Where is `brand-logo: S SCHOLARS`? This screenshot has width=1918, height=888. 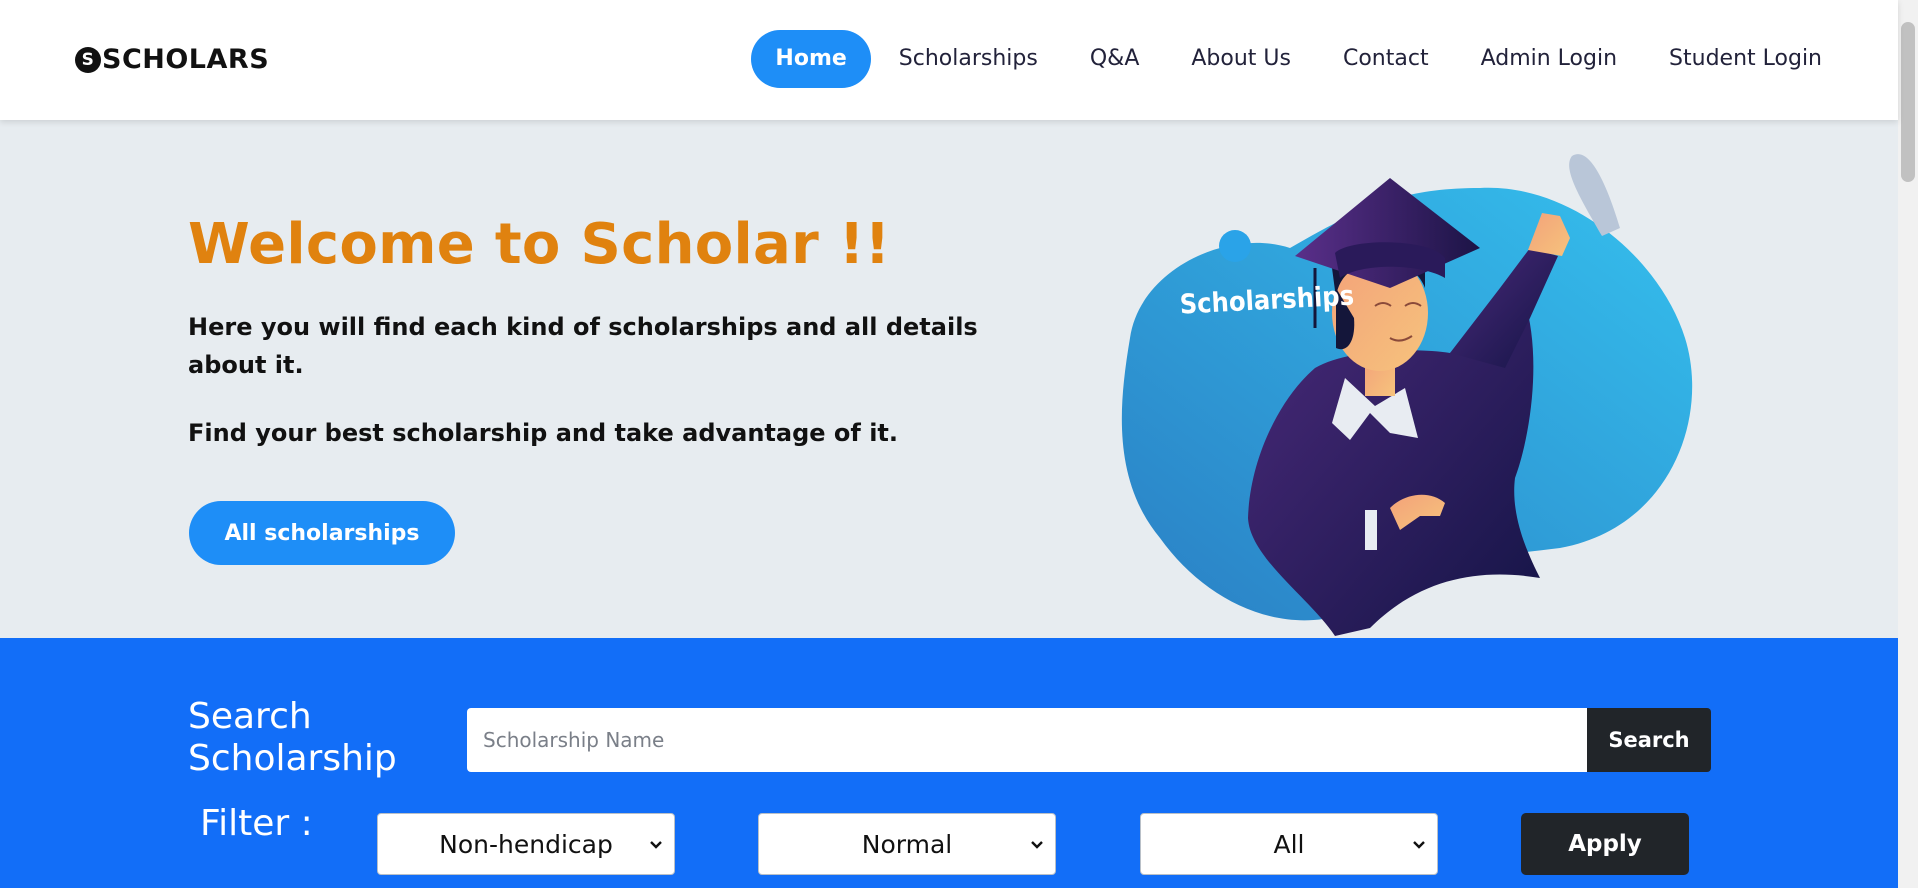
brand-logo: S SCHOLARS is located at coordinates (172, 59).